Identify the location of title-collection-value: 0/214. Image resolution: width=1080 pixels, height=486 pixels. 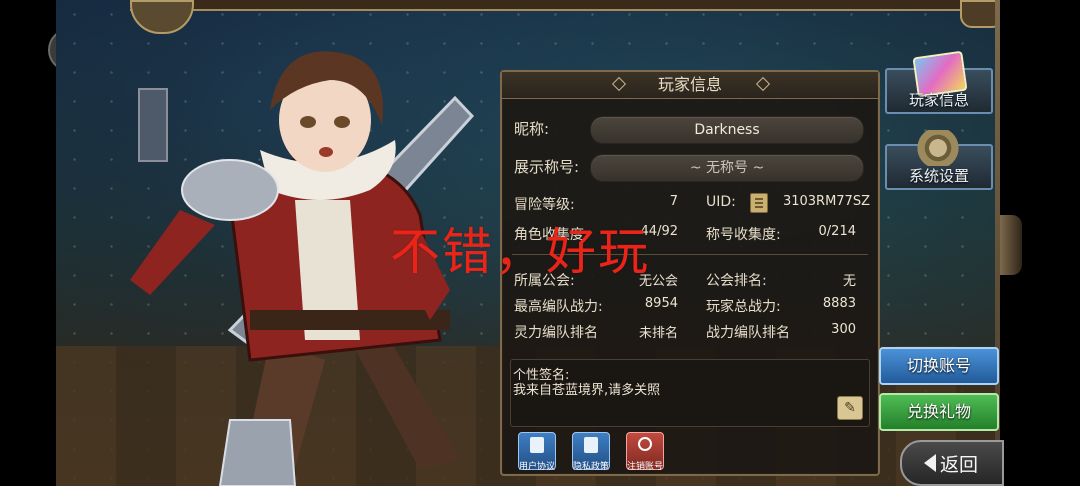
(837, 231).